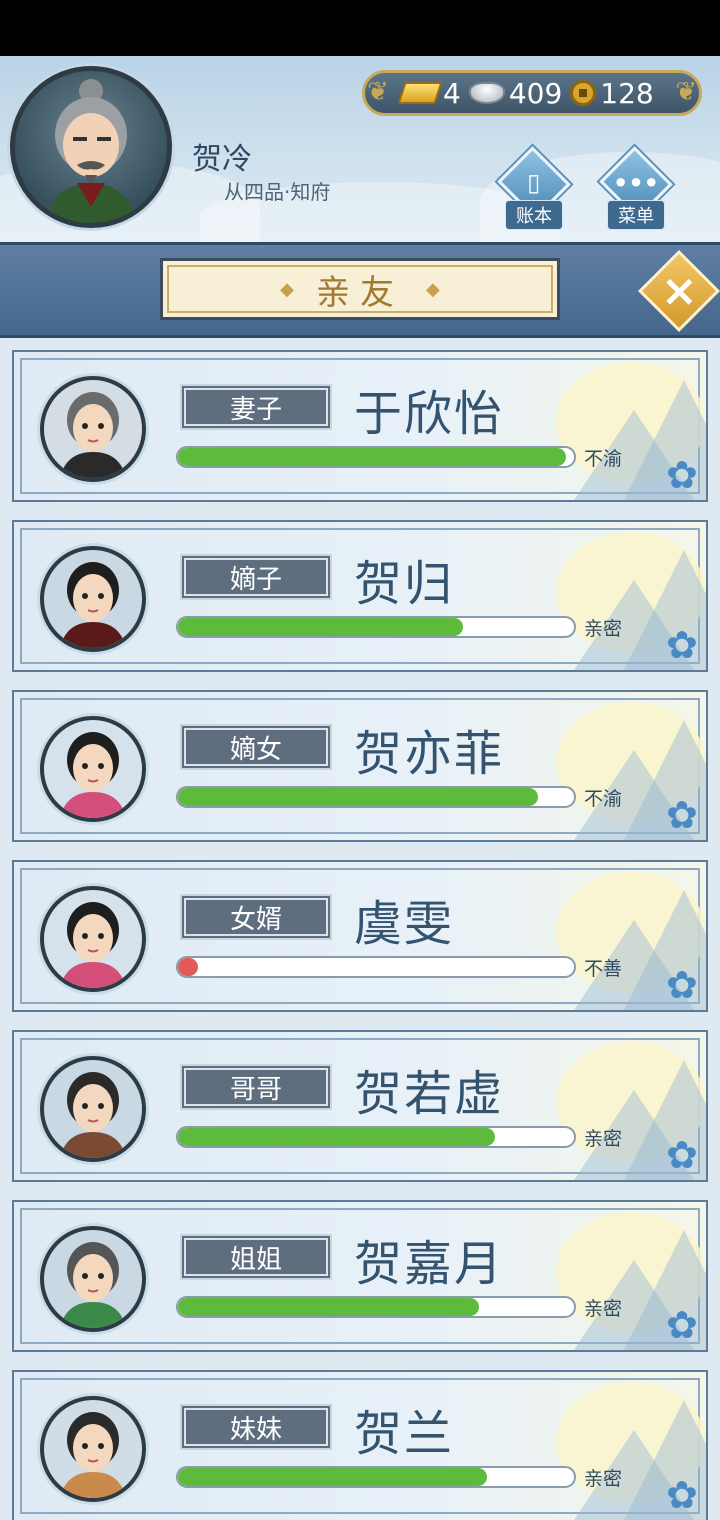 Image resolution: width=720 pixels, height=1520 pixels. What do you see at coordinates (535, 93) in the screenshot?
I see `silver-amount: 409` at bounding box center [535, 93].